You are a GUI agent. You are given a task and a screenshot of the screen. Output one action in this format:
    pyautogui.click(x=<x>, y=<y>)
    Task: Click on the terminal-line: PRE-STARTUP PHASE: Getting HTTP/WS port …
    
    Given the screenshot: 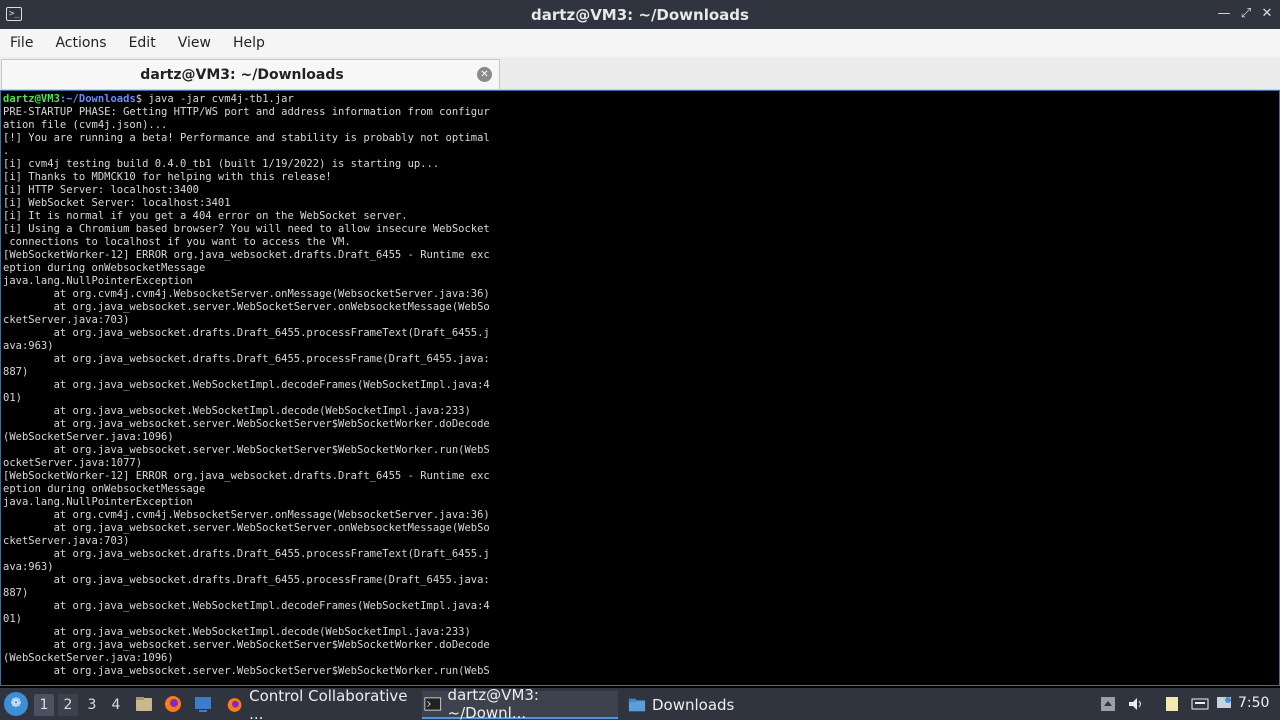 What is the action you would take?
    pyautogui.click(x=246, y=112)
    